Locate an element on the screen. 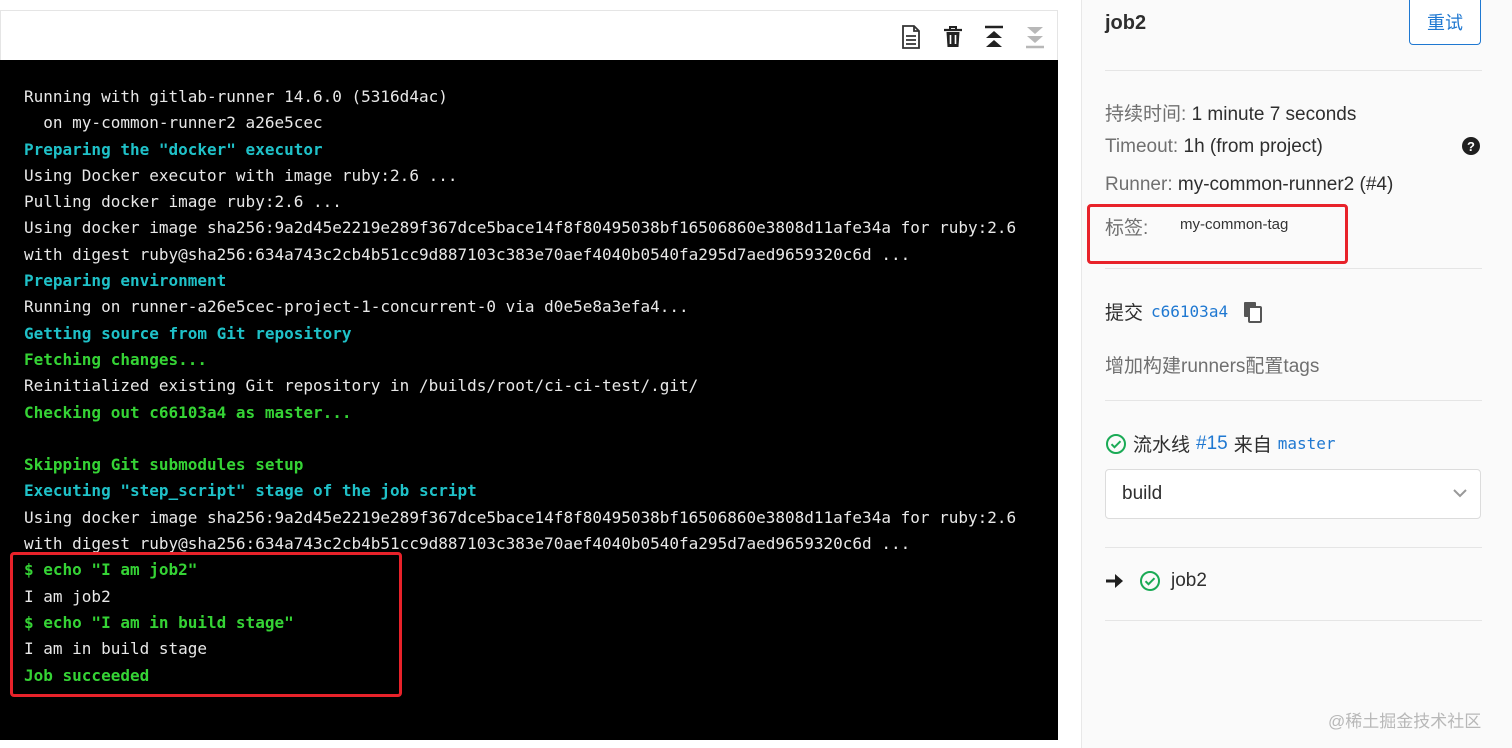 Image resolution: width=1512 pixels, height=748 pixels. stage-selected-value: build is located at coordinates (1142, 493).